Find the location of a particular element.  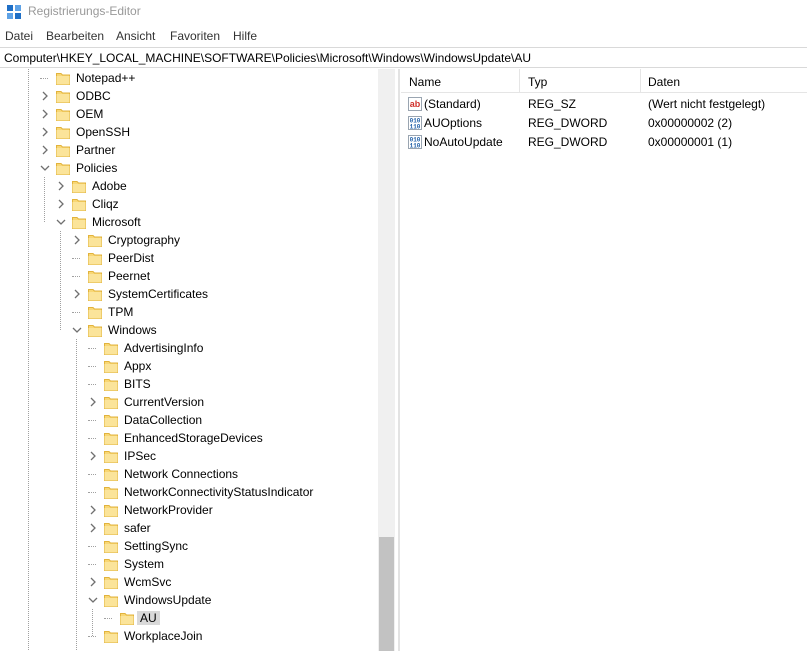

string-value-icon: ab is located at coordinates (415, 104).